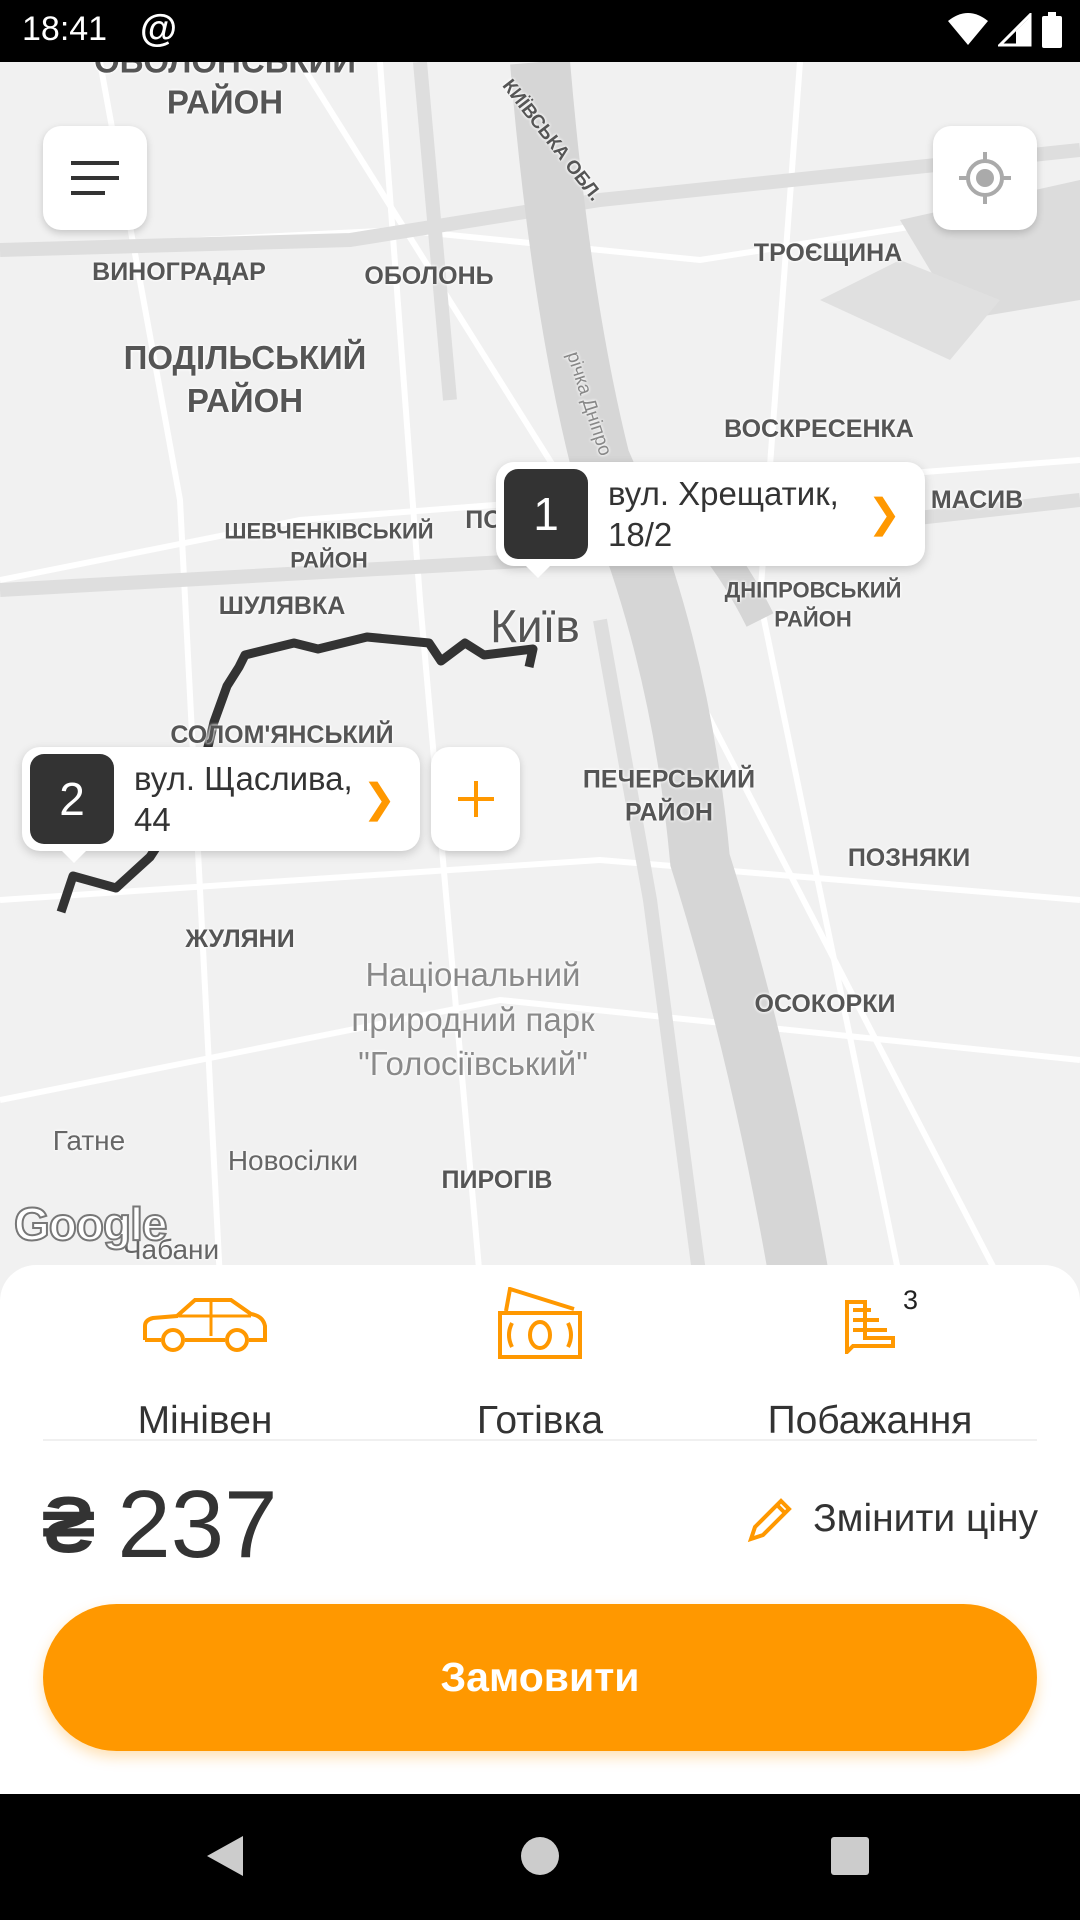 This screenshot has width=1080, height=1920. What do you see at coordinates (977, 499) in the screenshot?
I see `map-label: МАСИВ` at bounding box center [977, 499].